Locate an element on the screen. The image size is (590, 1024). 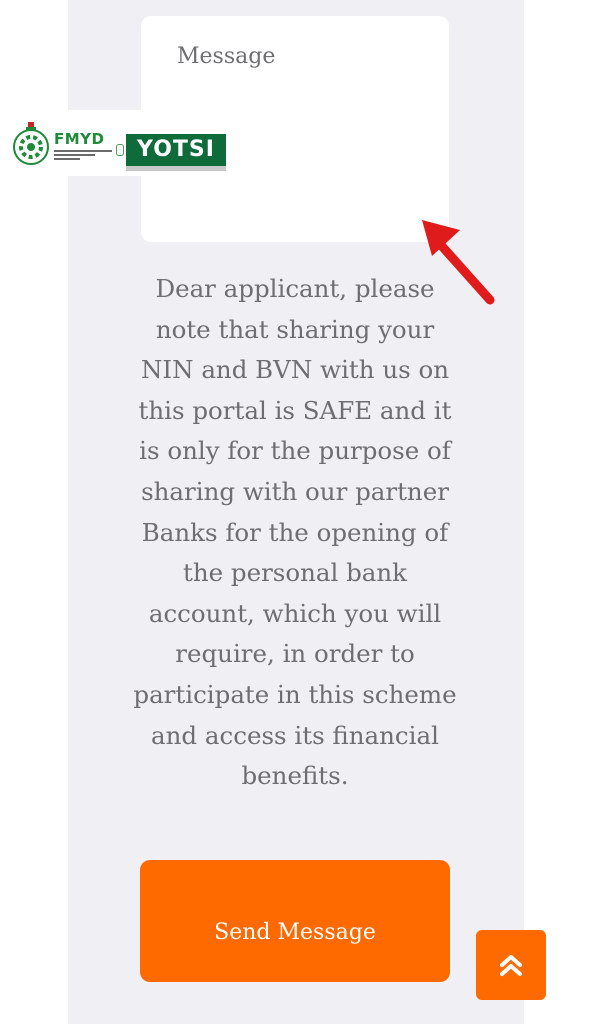
leaf-icon is located at coordinates (120, 150).